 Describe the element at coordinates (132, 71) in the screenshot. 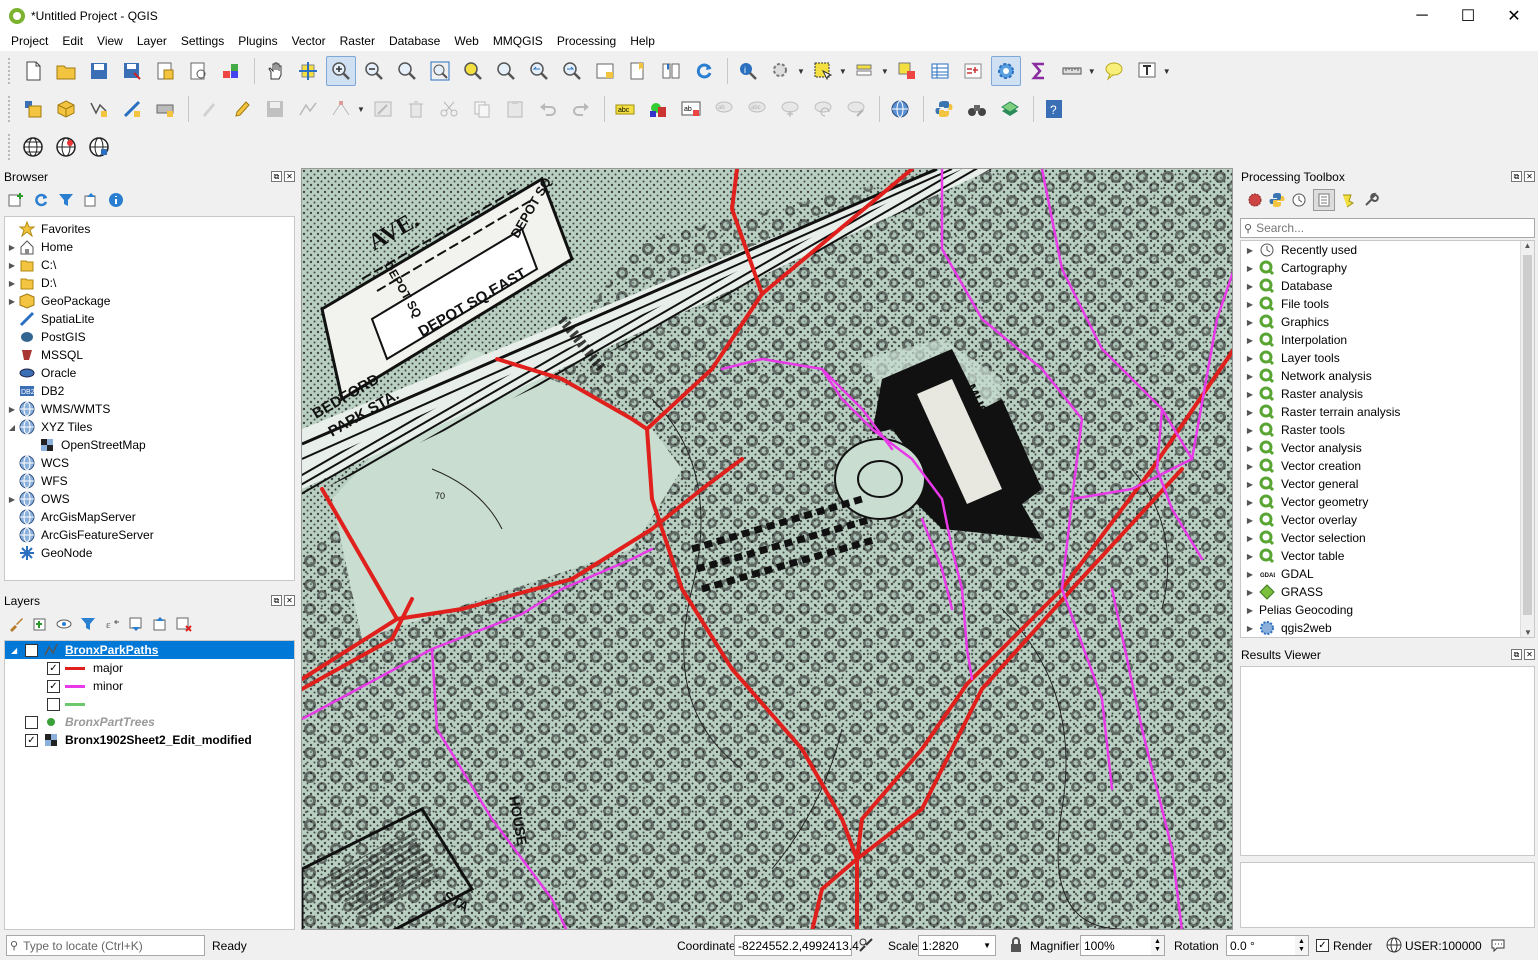

I see `save-as-button` at that location.